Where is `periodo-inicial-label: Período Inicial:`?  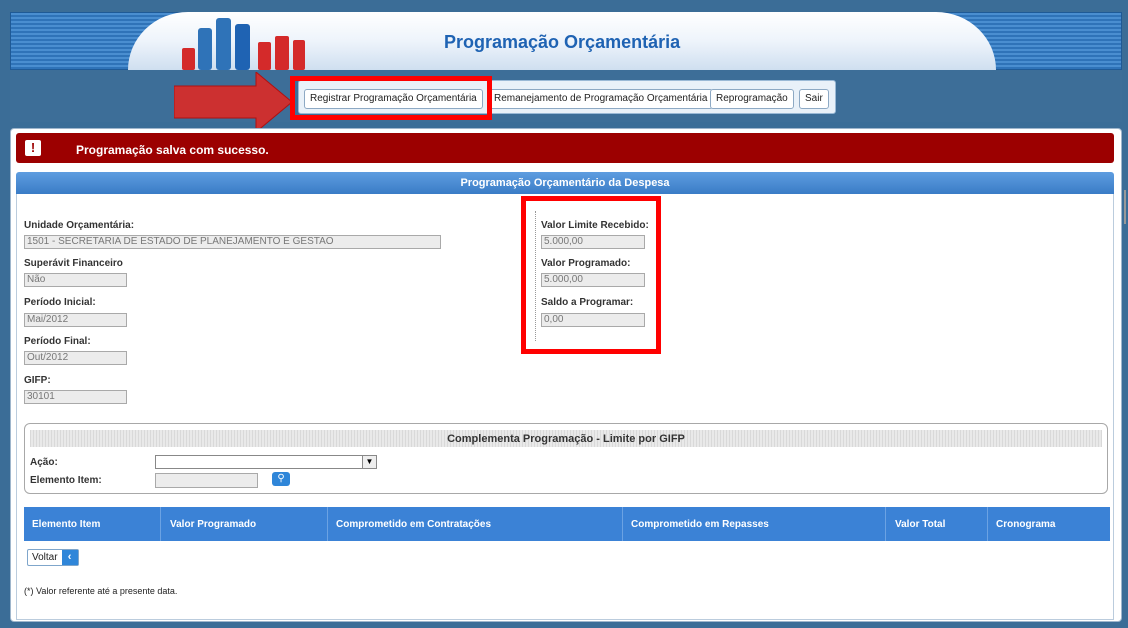
periodo-inicial-label: Período Inicial: is located at coordinates (60, 302).